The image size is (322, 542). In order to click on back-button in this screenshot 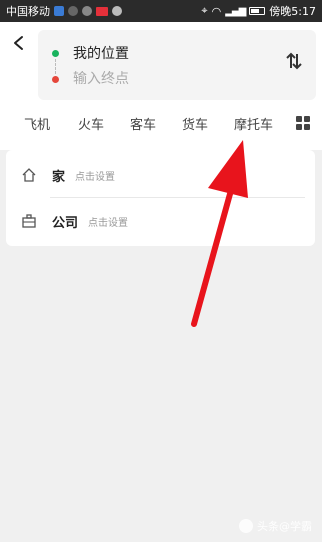, I will do `click(19, 45)`.